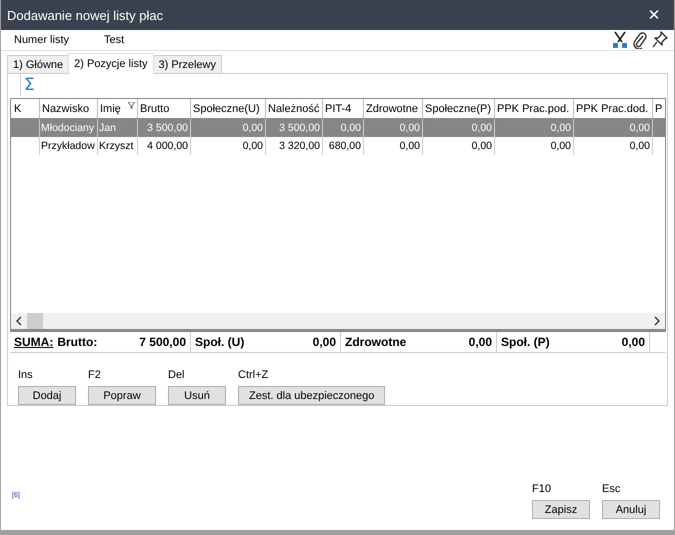  I want to click on field-value: Test, so click(114, 40).